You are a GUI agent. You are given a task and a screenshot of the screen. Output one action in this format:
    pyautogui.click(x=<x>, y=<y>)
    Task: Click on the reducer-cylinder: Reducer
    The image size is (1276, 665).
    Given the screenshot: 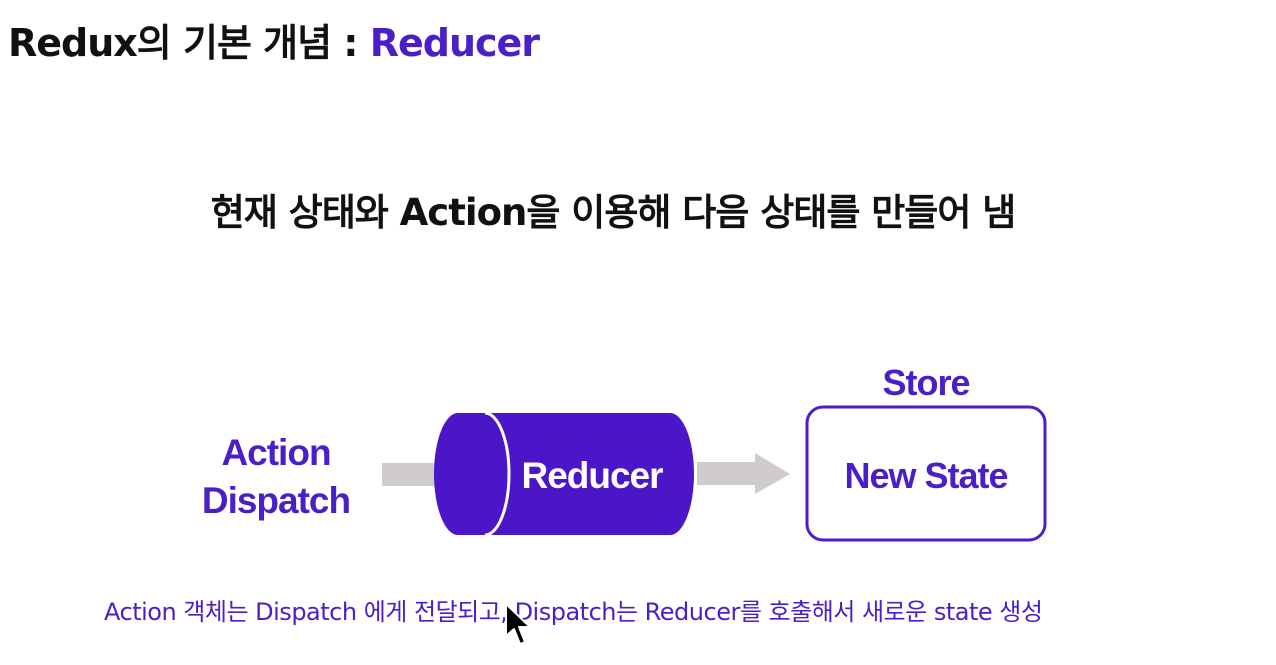 What is the action you would take?
    pyautogui.click(x=564, y=474)
    